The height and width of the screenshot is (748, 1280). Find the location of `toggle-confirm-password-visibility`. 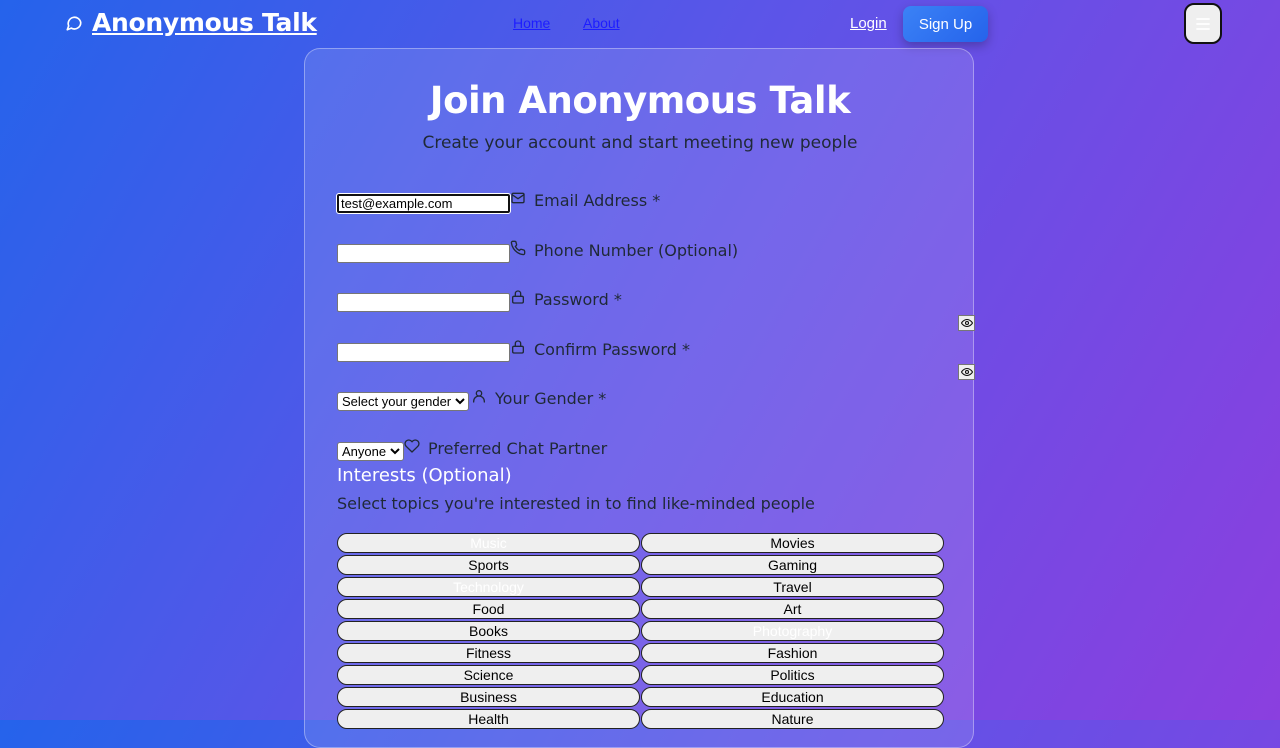

toggle-confirm-password-visibility is located at coordinates (966, 372).